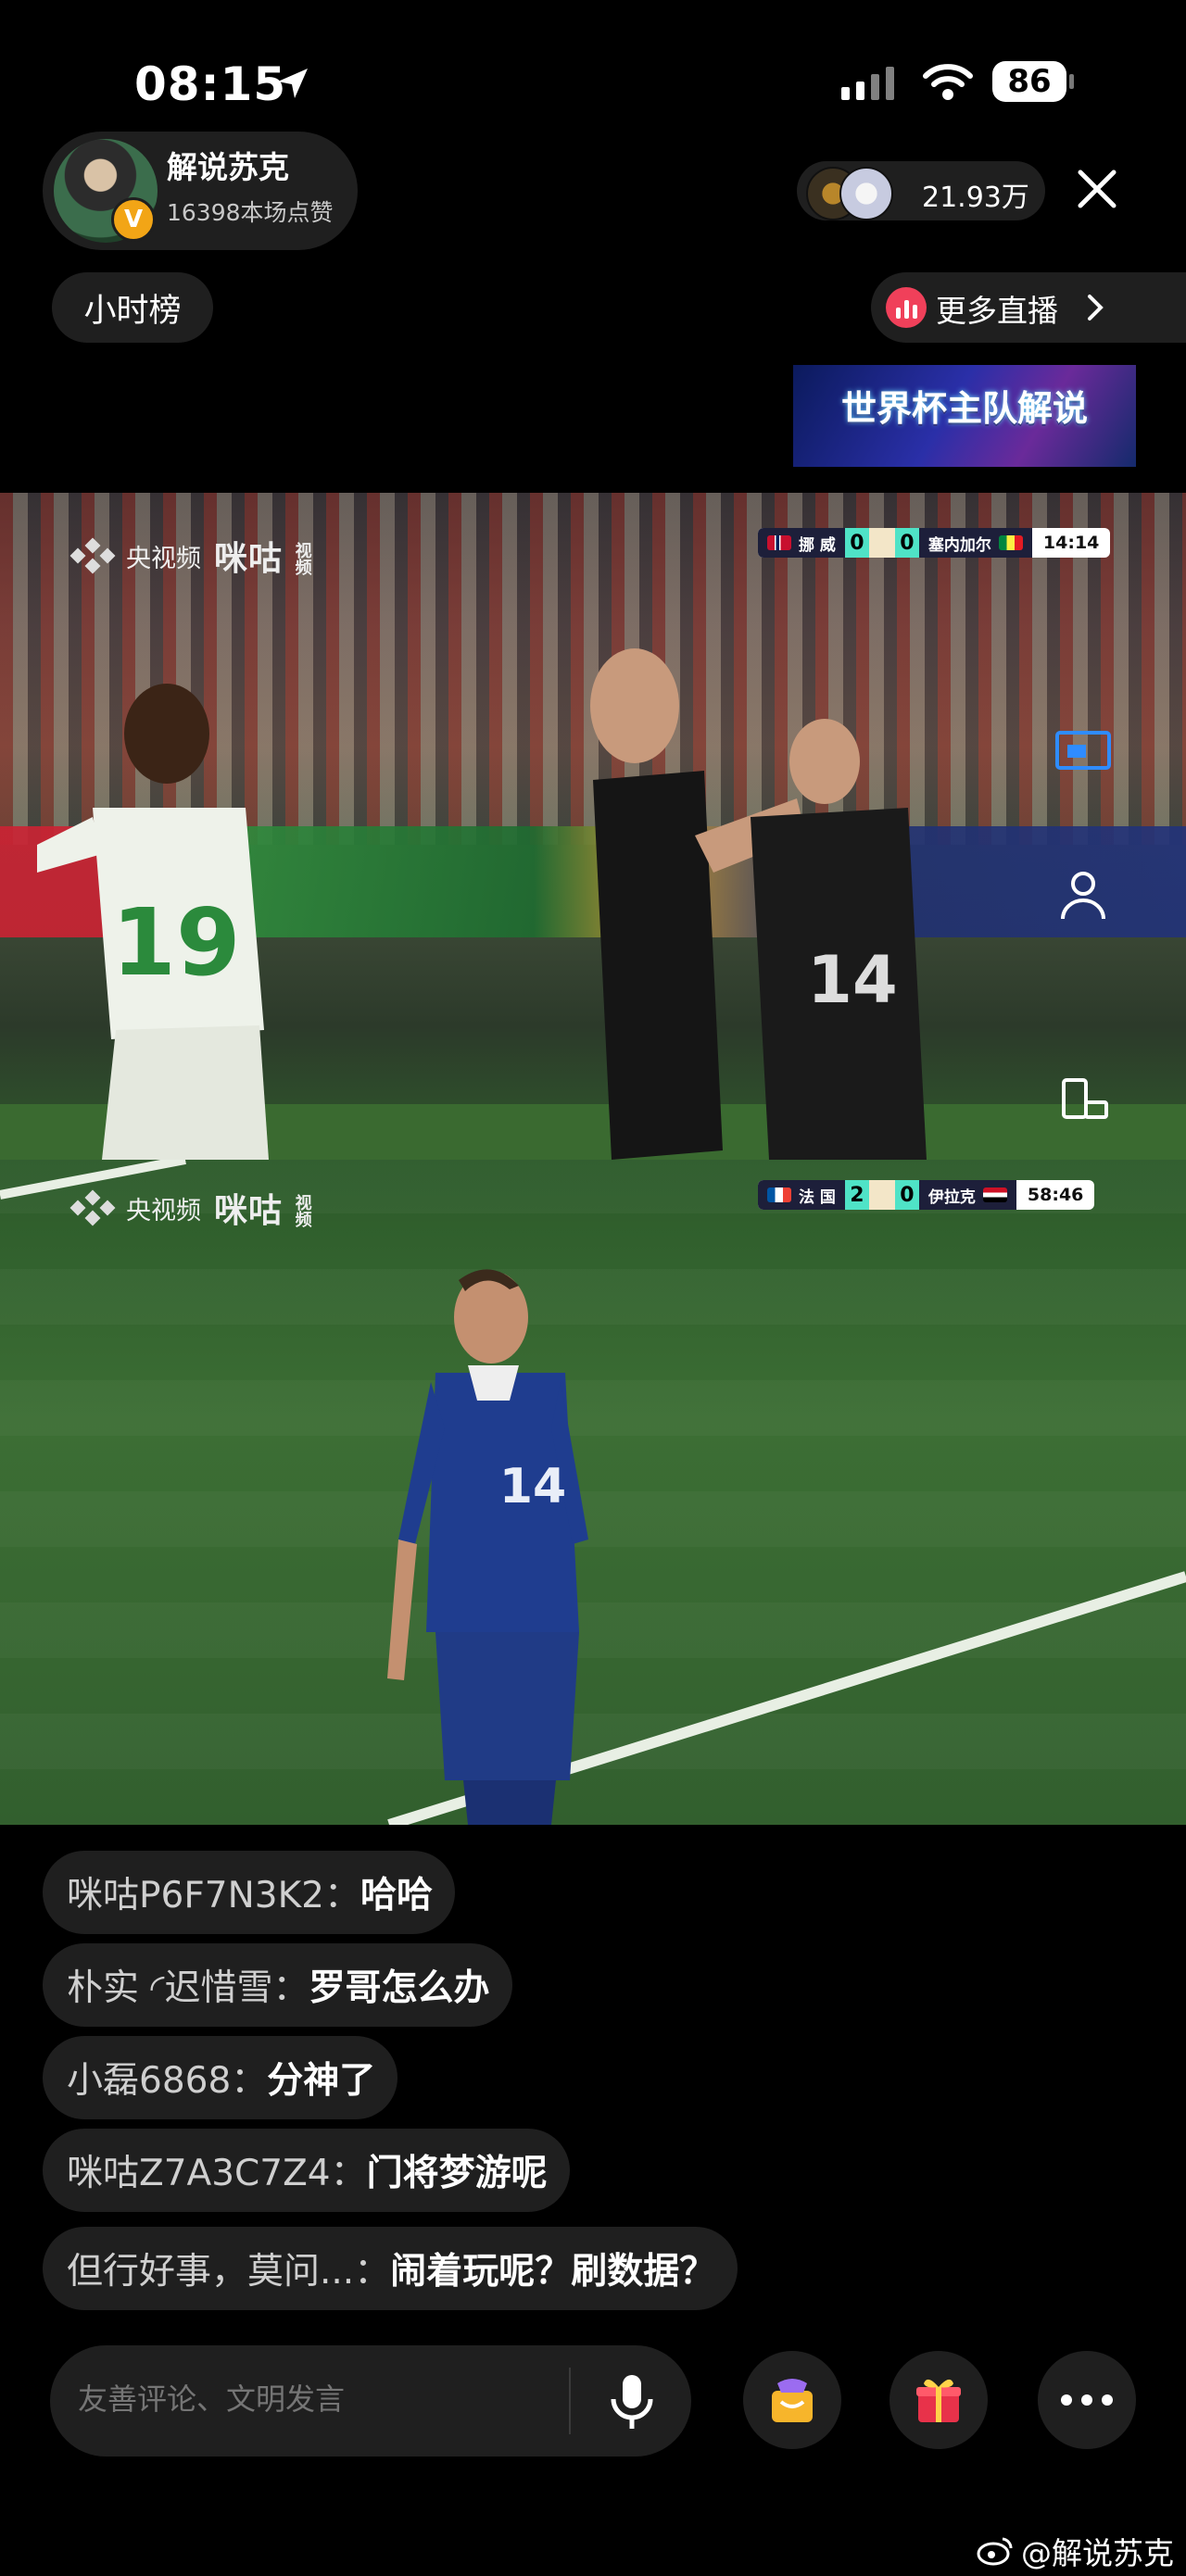 This screenshot has height=2576, width=1186. What do you see at coordinates (570, 2401) in the screenshot?
I see `input-divider` at bounding box center [570, 2401].